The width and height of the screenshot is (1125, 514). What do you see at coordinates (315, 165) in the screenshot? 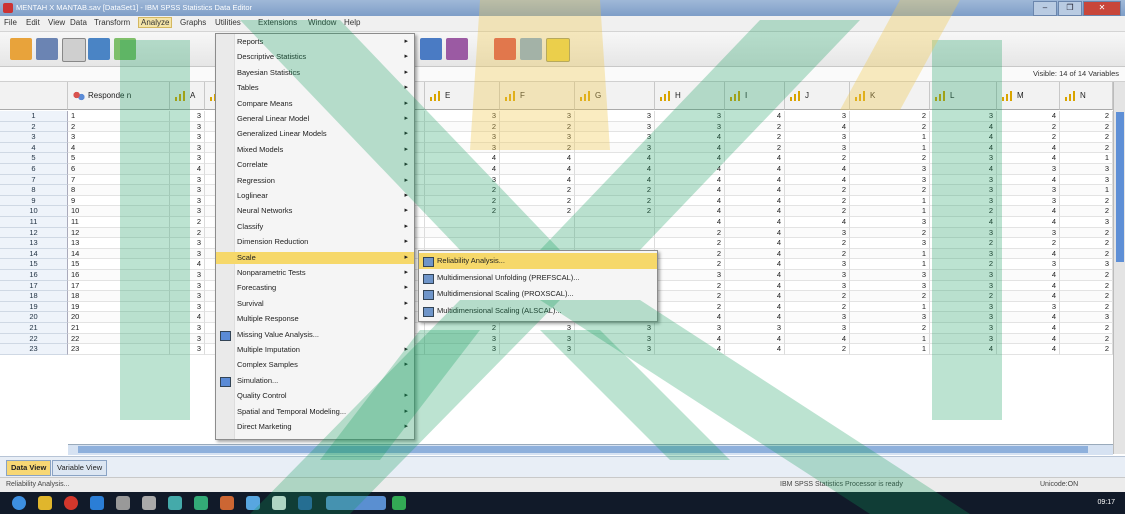
I see `analyze-menu-item: Correlate ▸` at bounding box center [315, 165].